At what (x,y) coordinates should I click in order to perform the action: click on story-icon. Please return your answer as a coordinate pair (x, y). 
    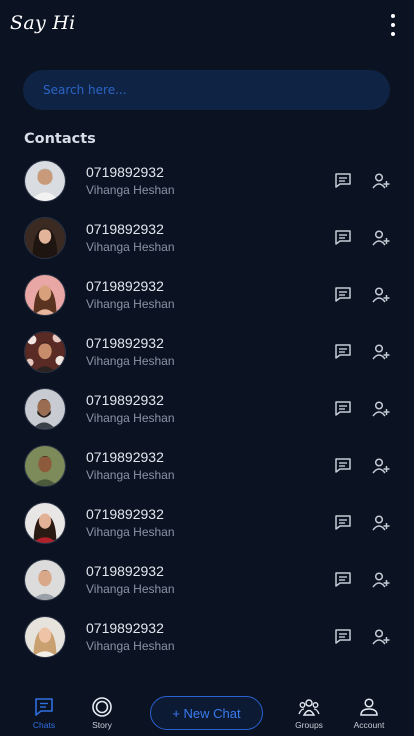
    Looking at the image, I should click on (102, 707).